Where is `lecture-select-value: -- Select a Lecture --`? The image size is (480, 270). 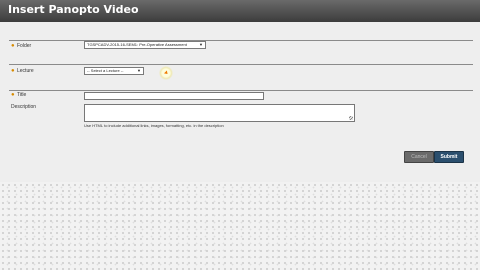
lecture-select-value: -- Select a Lecture -- is located at coordinates (105, 70).